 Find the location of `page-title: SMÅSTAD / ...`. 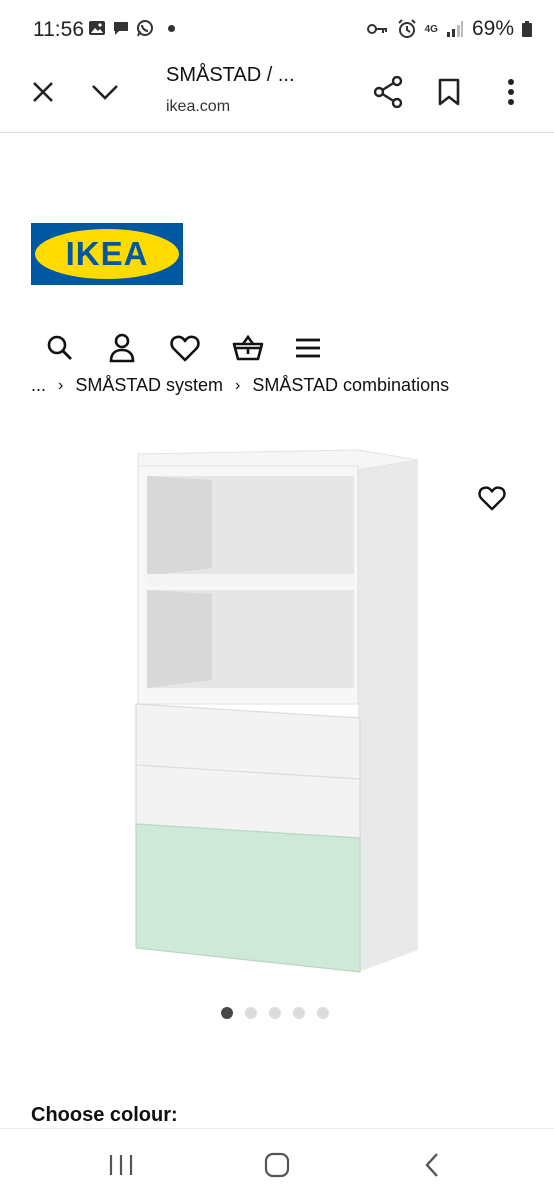

page-title: SMÅSTAD / ... is located at coordinates (230, 75).